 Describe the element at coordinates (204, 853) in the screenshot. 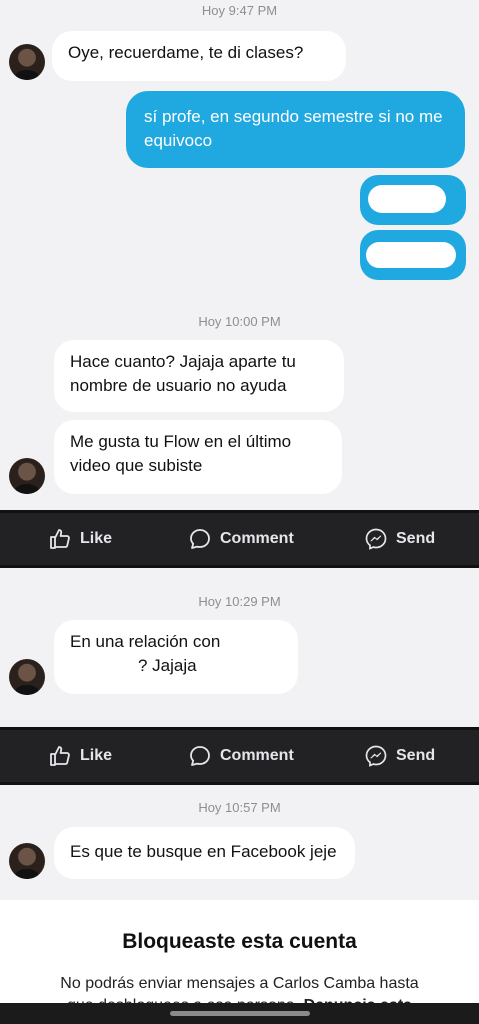

I see `incoming-message: Es que te busque en Facebook jeje` at that location.